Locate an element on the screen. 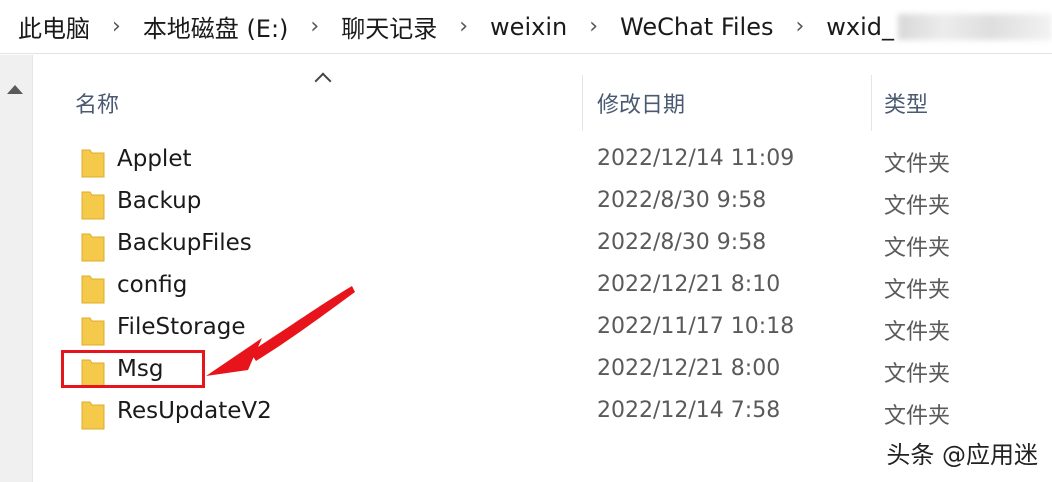 The height and width of the screenshot is (482, 1052). watermark: 头条 @应用迷 is located at coordinates (962, 455).